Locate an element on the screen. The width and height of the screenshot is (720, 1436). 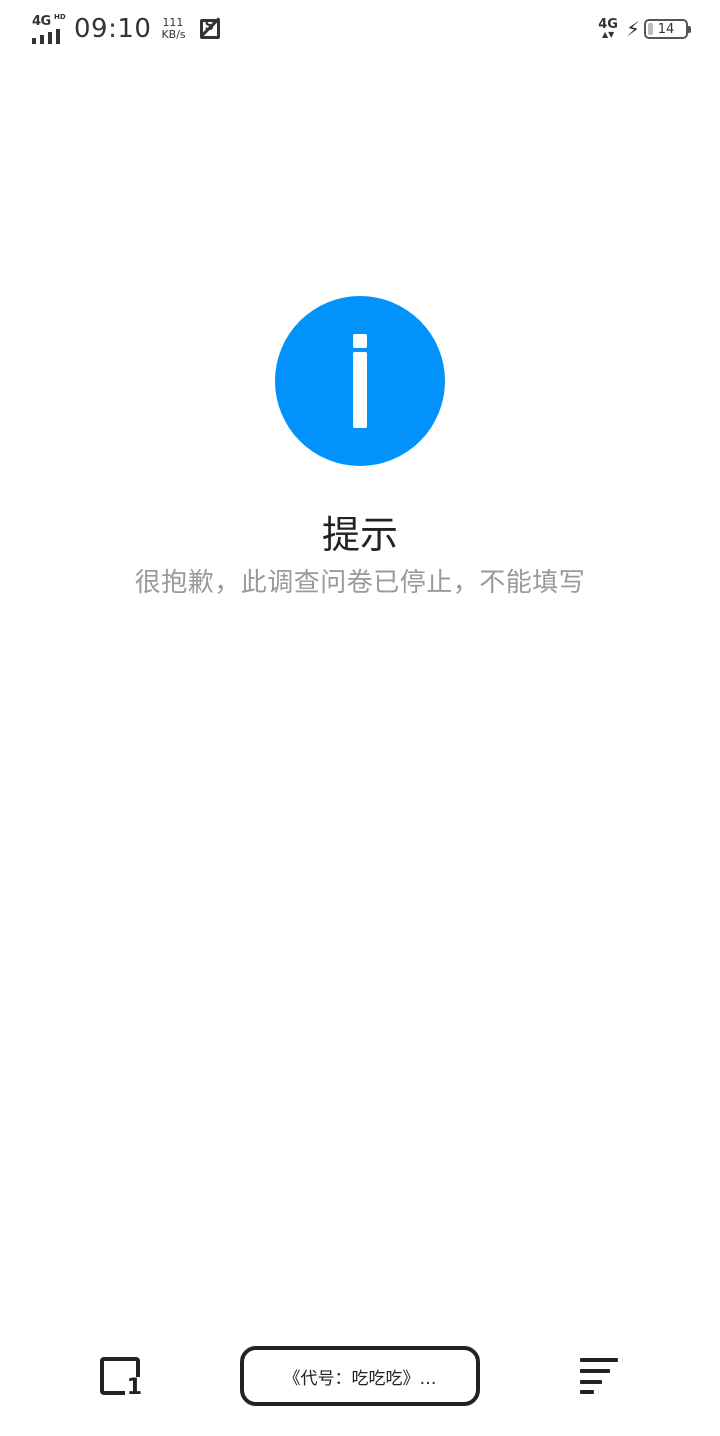
network-type-label: 4G is located at coordinates (41, 21).